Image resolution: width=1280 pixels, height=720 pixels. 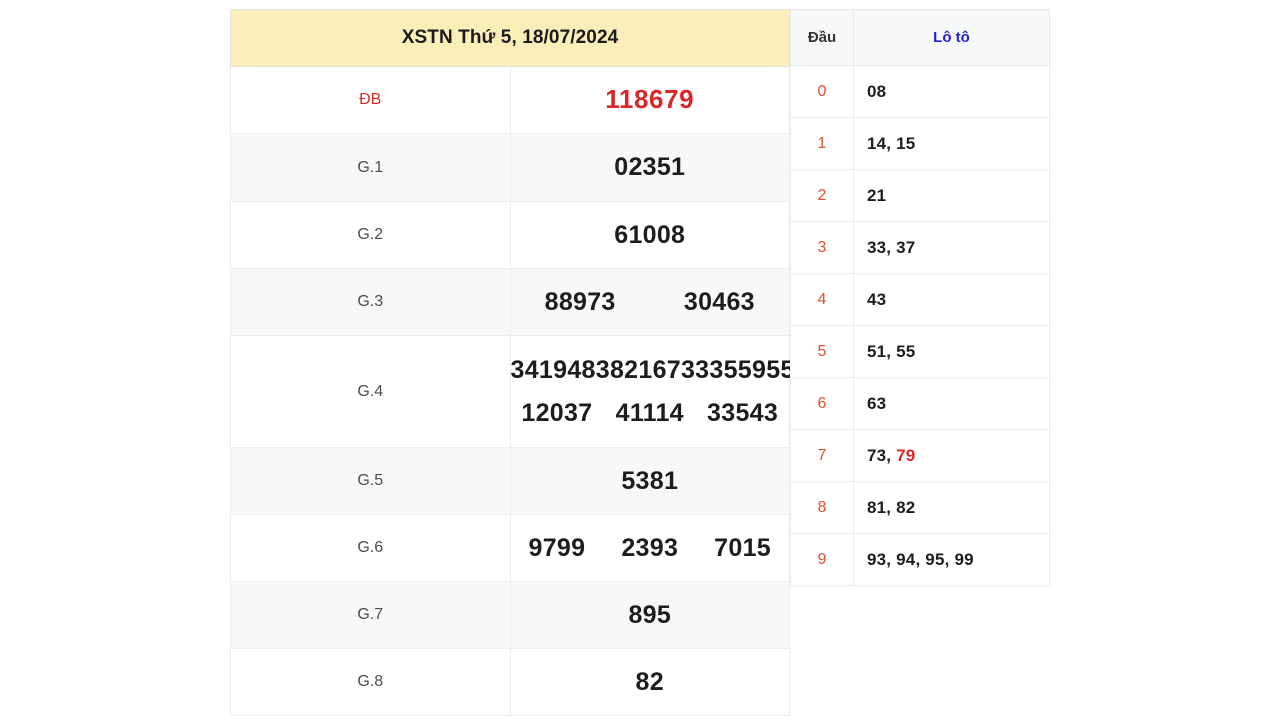 I want to click on loto-values: 43, so click(x=951, y=299).